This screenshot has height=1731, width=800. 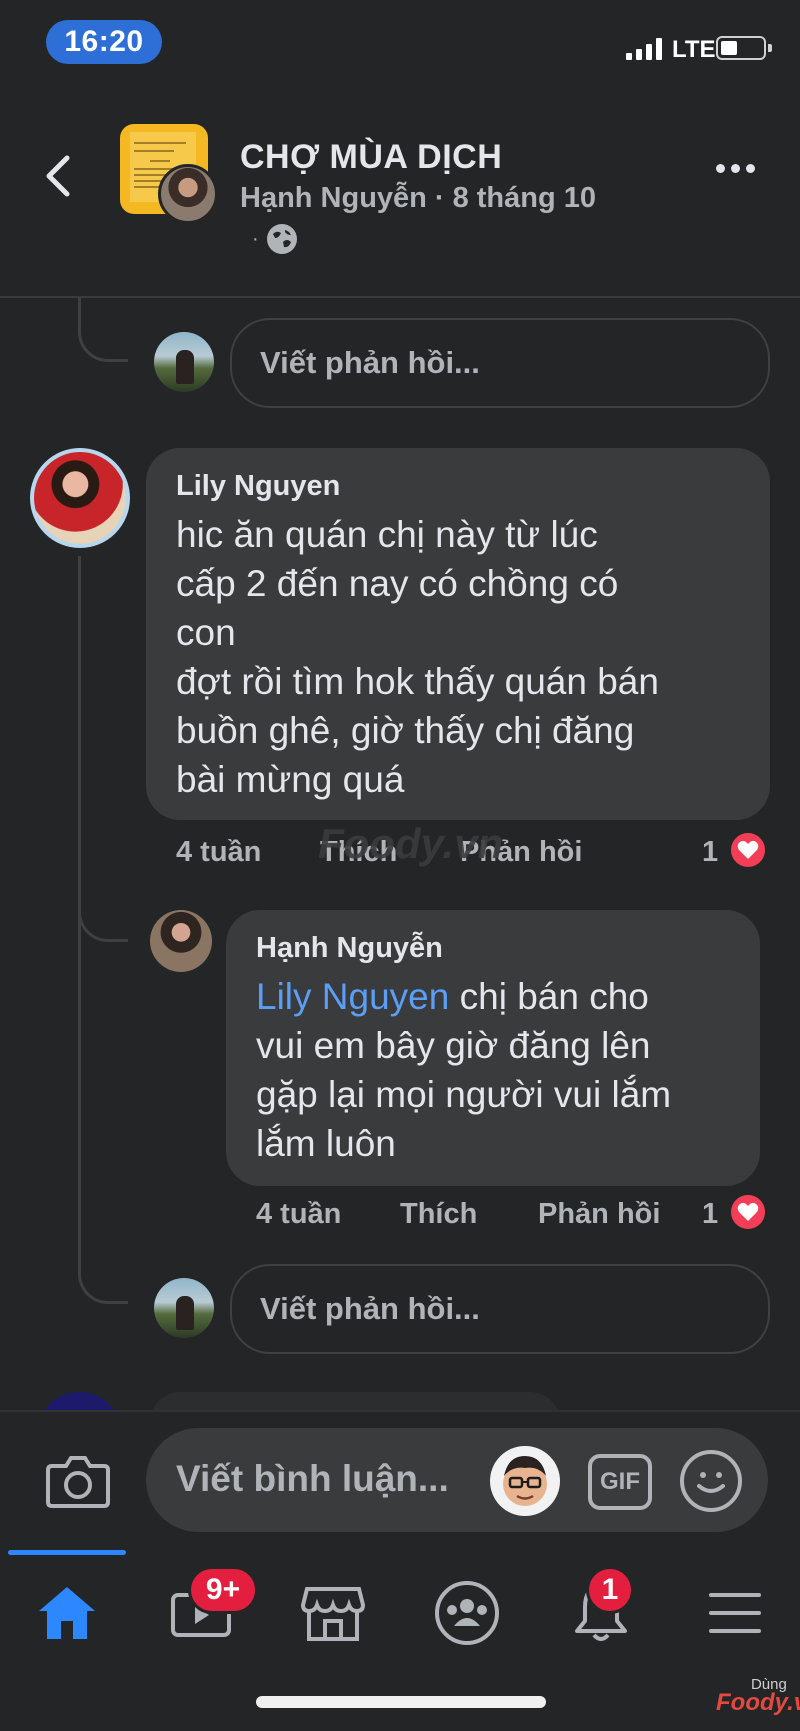 What do you see at coordinates (333, 198) in the screenshot?
I see `poster-name: Hạnh Nguyễn` at bounding box center [333, 198].